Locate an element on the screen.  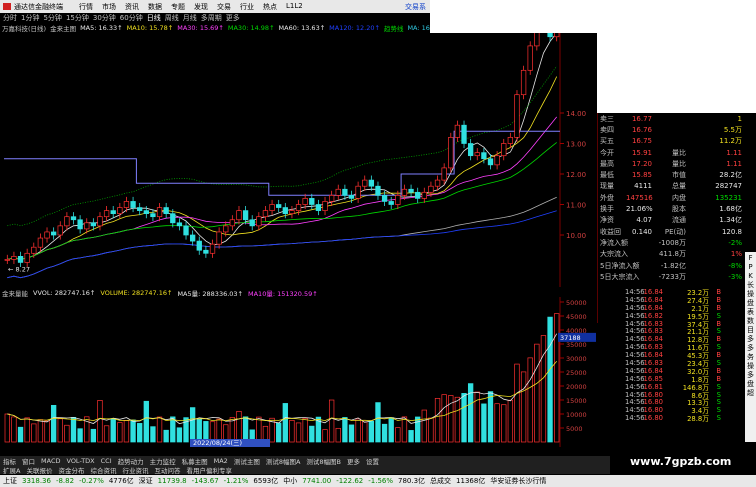
toolbar-button: 数 is located at coordinates (750, 321).